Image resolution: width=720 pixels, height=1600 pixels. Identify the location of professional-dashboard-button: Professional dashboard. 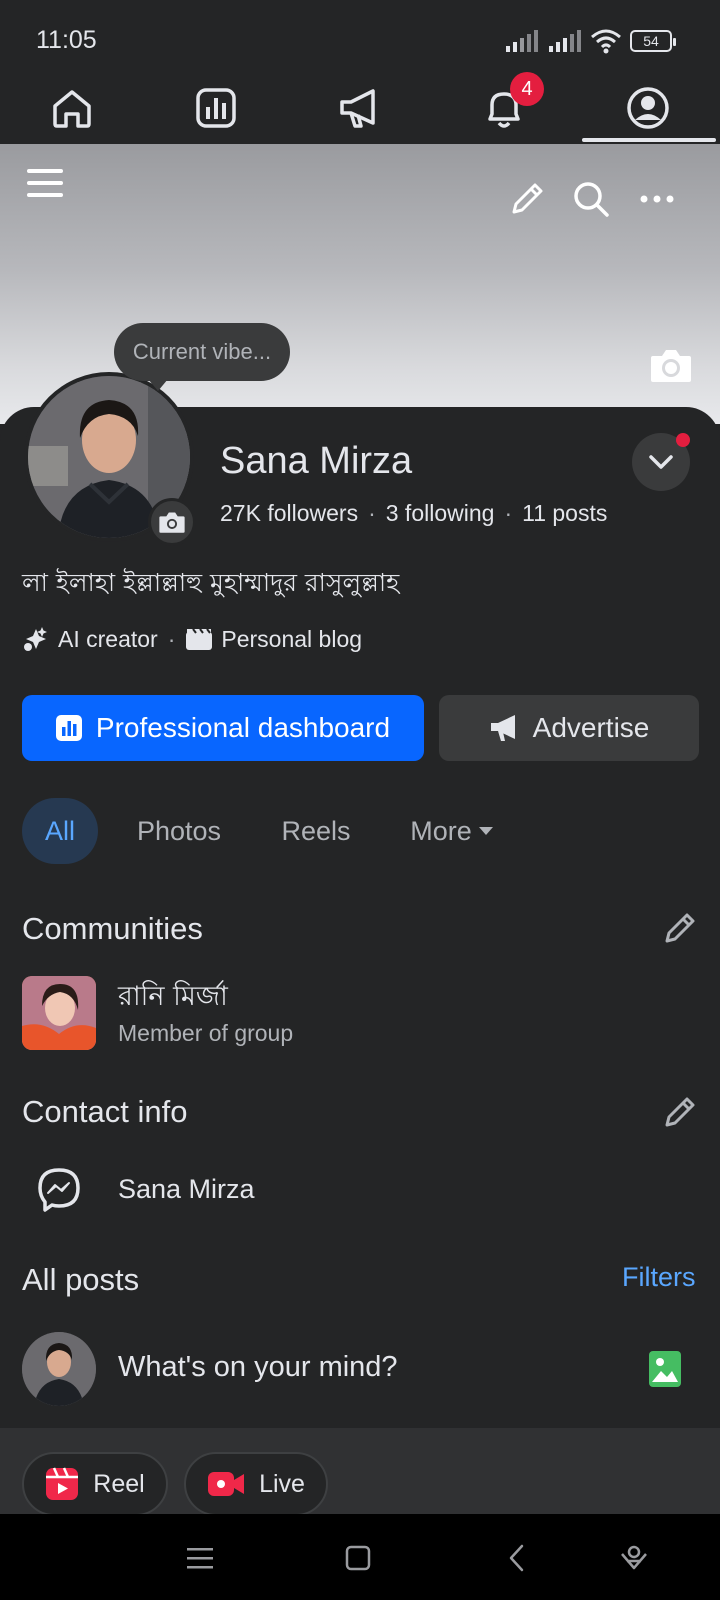
(223, 728).